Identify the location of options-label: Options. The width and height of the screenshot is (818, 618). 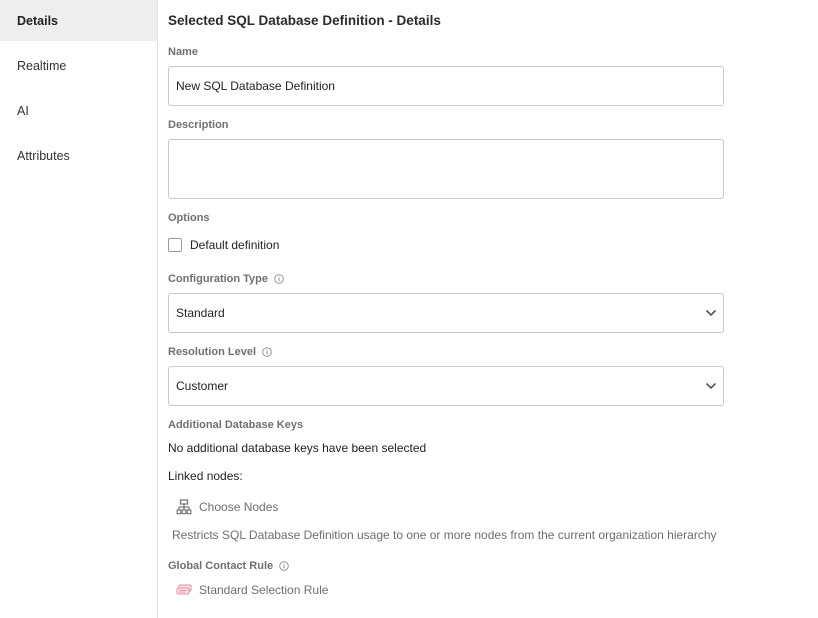
(189, 218).